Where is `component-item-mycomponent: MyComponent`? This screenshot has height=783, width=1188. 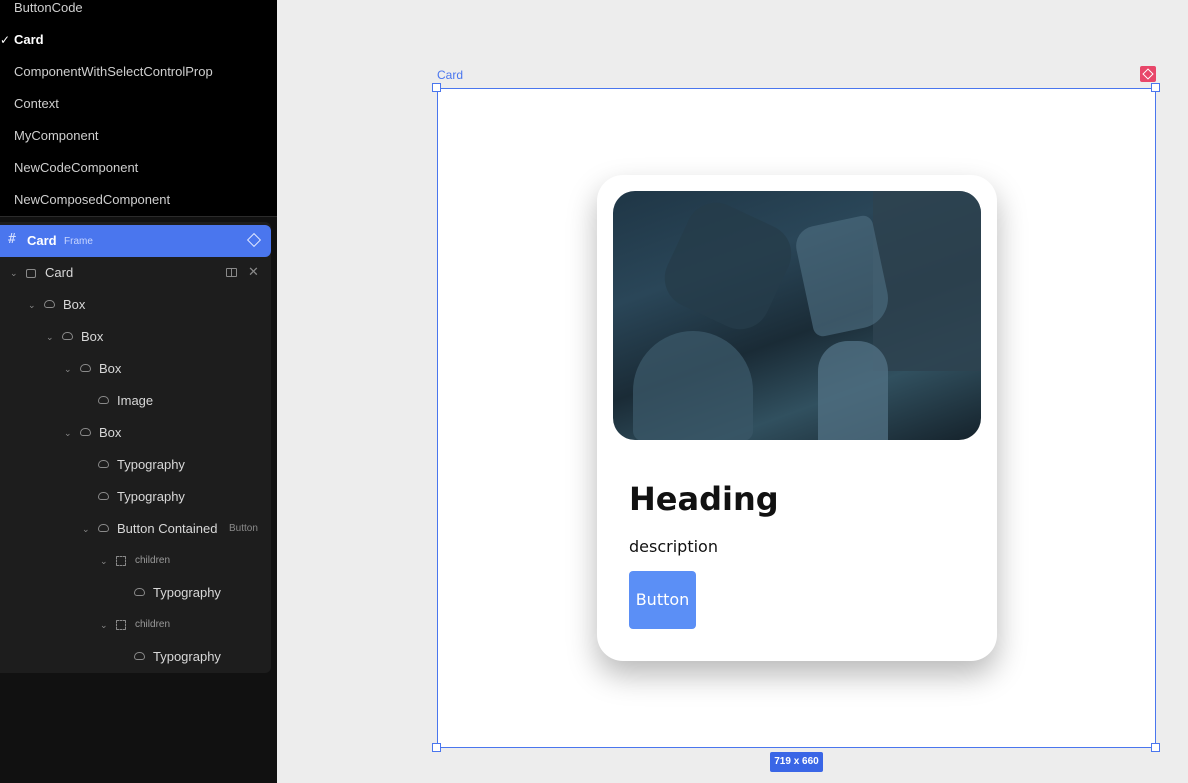
component-item-mycomponent: MyComponent is located at coordinates (56, 136).